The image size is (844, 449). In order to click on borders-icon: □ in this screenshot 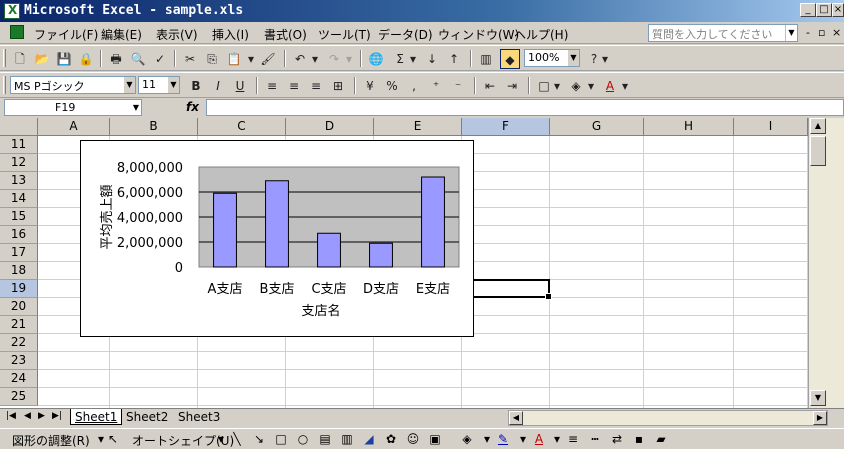, I will do `click(544, 86)`.